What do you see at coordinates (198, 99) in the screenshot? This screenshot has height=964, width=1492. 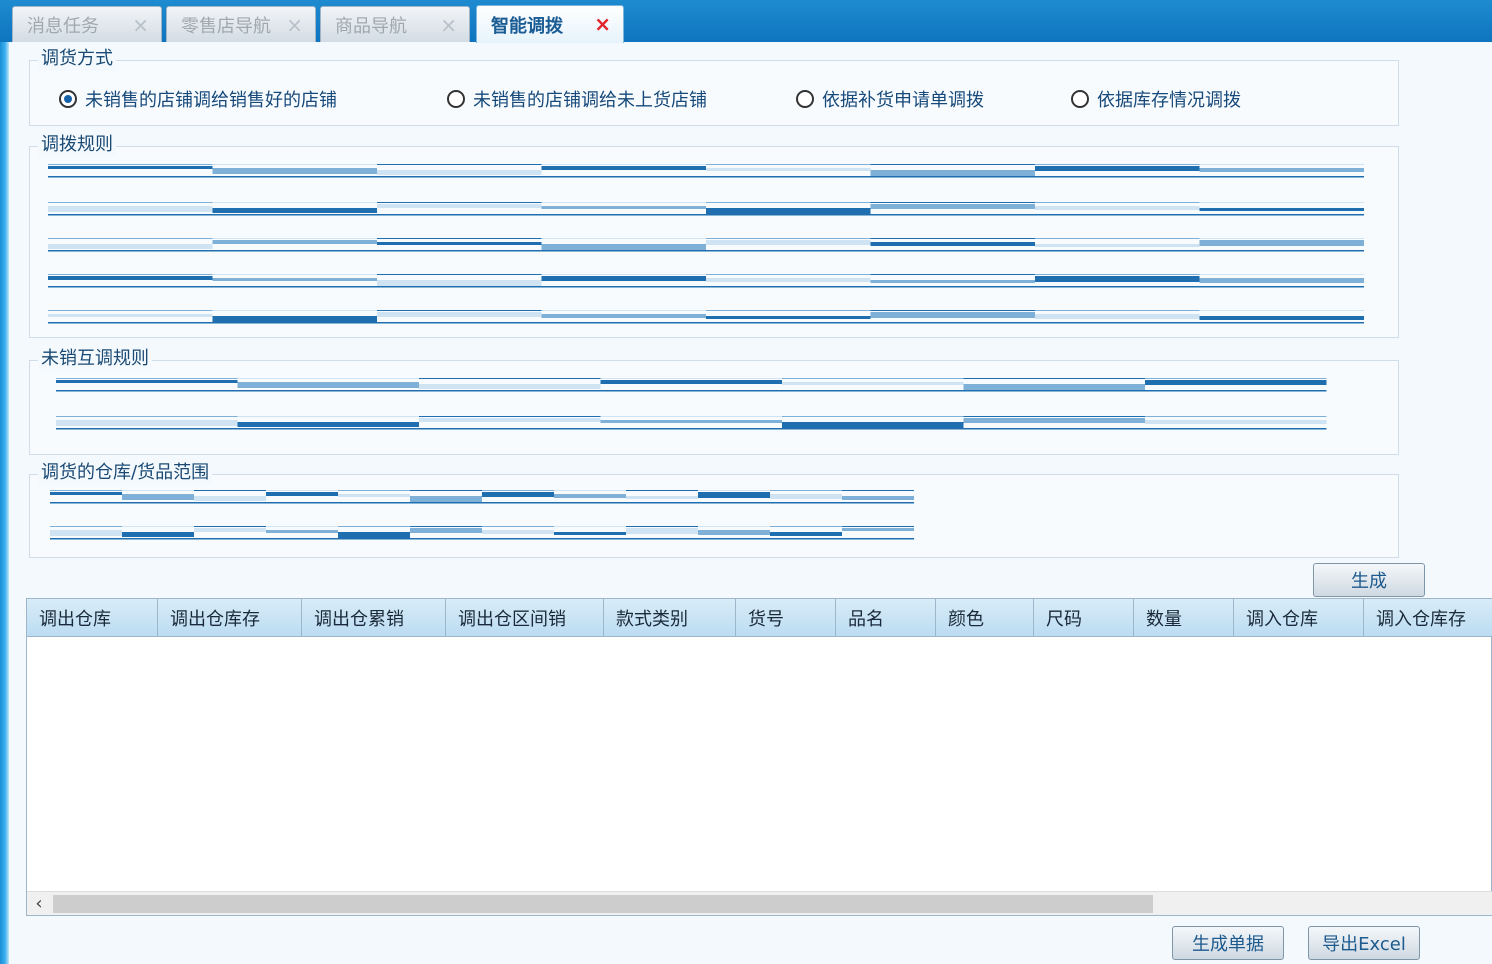 I see `radio-unsold-to-bestselling: 未销售的店铺调给销售好的店铺` at bounding box center [198, 99].